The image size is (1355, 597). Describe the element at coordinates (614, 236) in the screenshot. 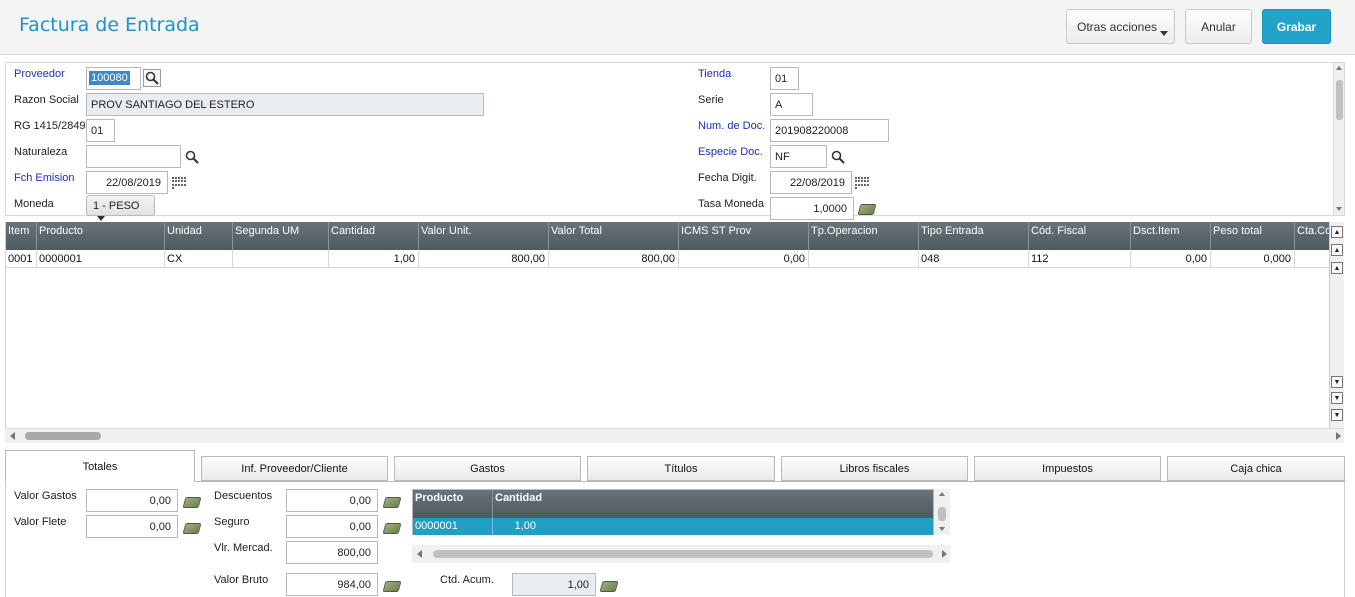

I see `column-header: Valor Total` at that location.